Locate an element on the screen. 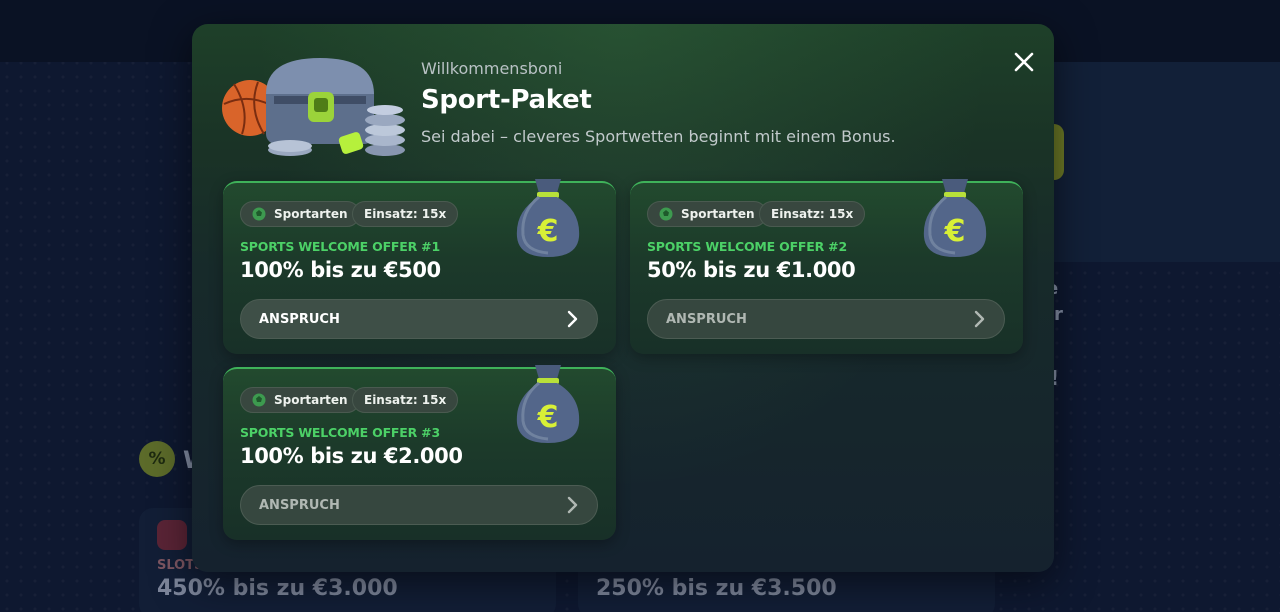 The height and width of the screenshot is (612, 1280). close-icon is located at coordinates (1024, 62).